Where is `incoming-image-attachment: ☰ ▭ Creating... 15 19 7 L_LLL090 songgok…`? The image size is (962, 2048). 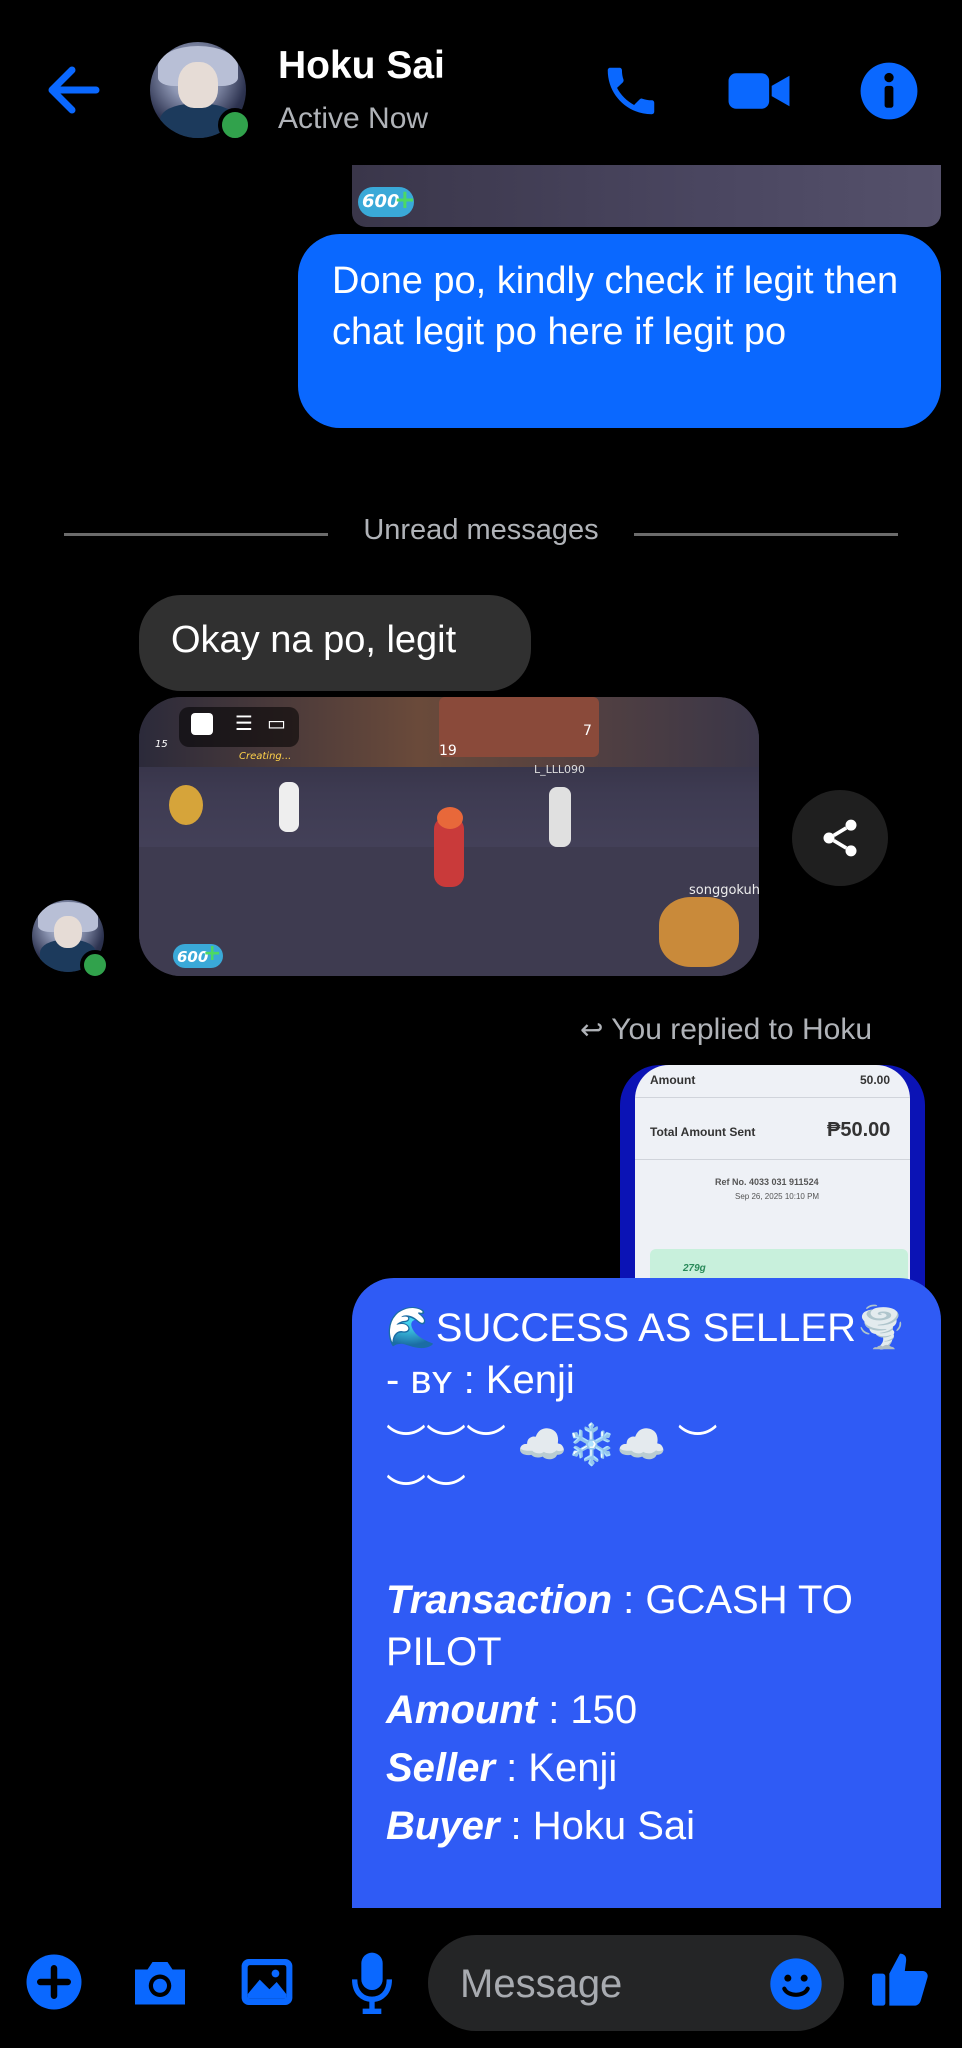
incoming-image-attachment: ☰ ▭ Creating... 15 19 7 L_LLL090 songgok… is located at coordinates (449, 836).